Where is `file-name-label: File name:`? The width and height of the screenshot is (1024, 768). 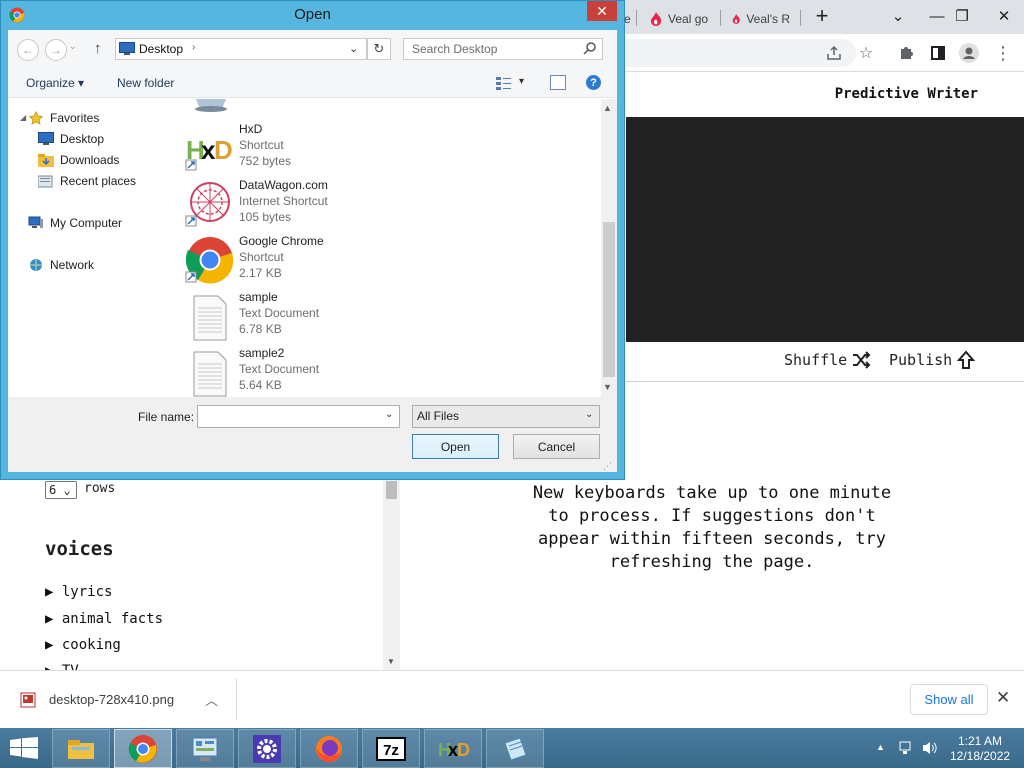
file-name-label: File name: is located at coordinates (166, 417).